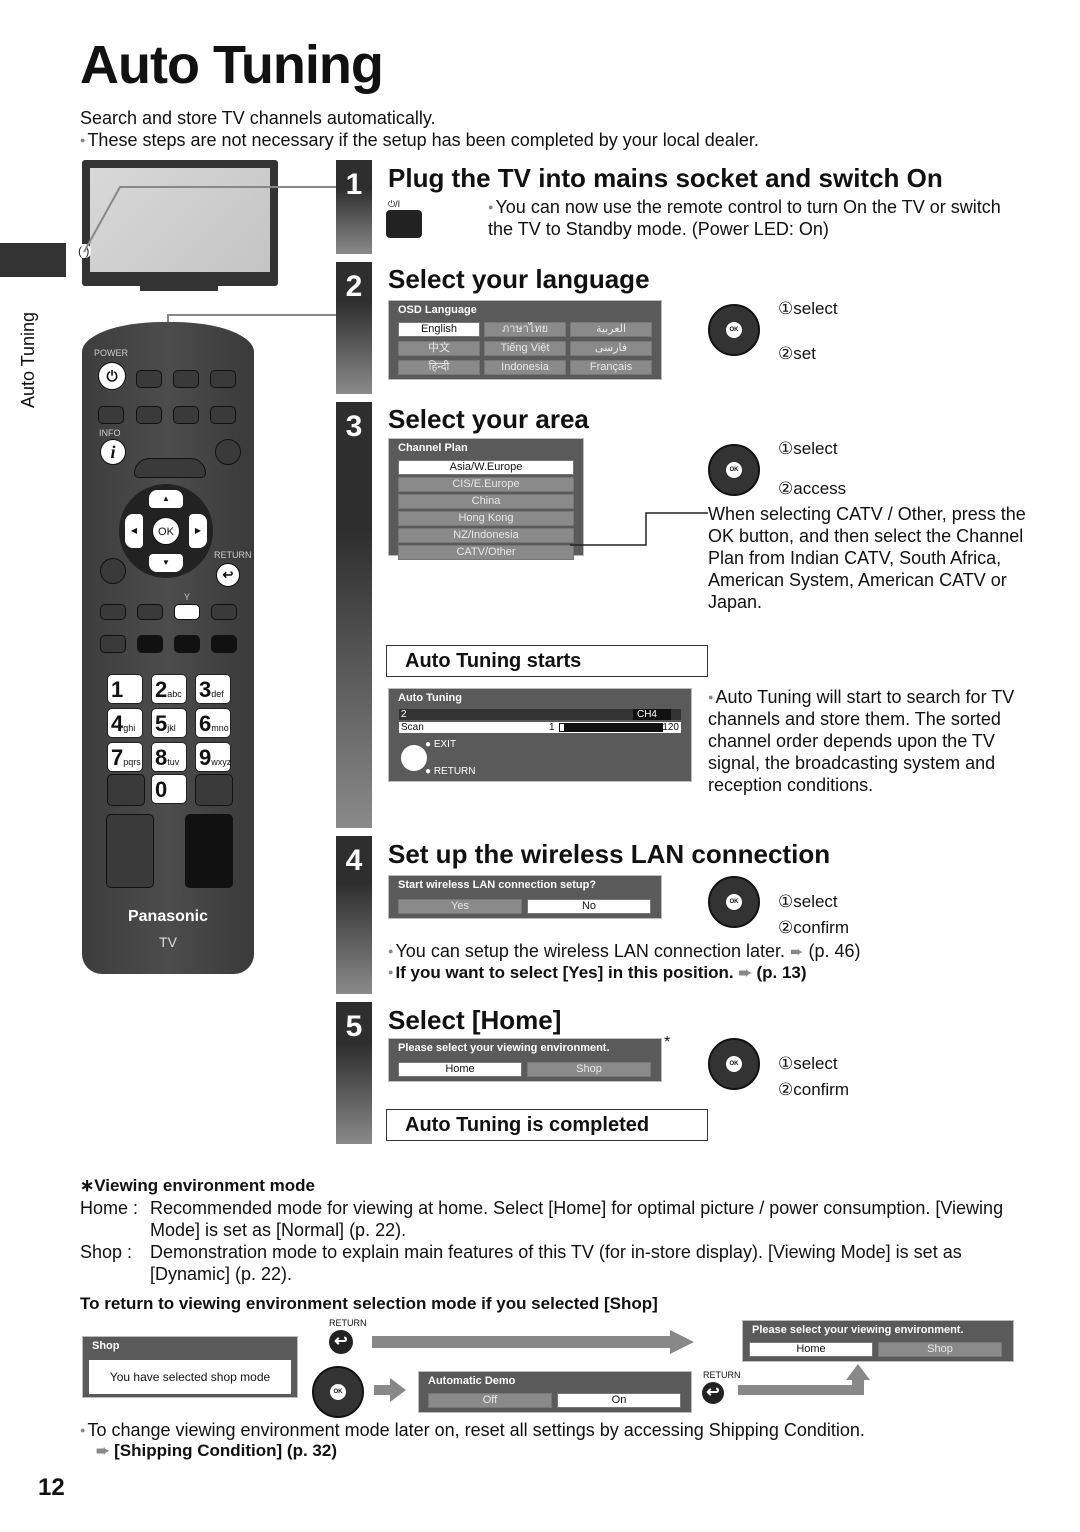 The image size is (1080, 1532). Describe the element at coordinates (169, 757) in the screenshot. I see `key-8: 8tuv` at that location.